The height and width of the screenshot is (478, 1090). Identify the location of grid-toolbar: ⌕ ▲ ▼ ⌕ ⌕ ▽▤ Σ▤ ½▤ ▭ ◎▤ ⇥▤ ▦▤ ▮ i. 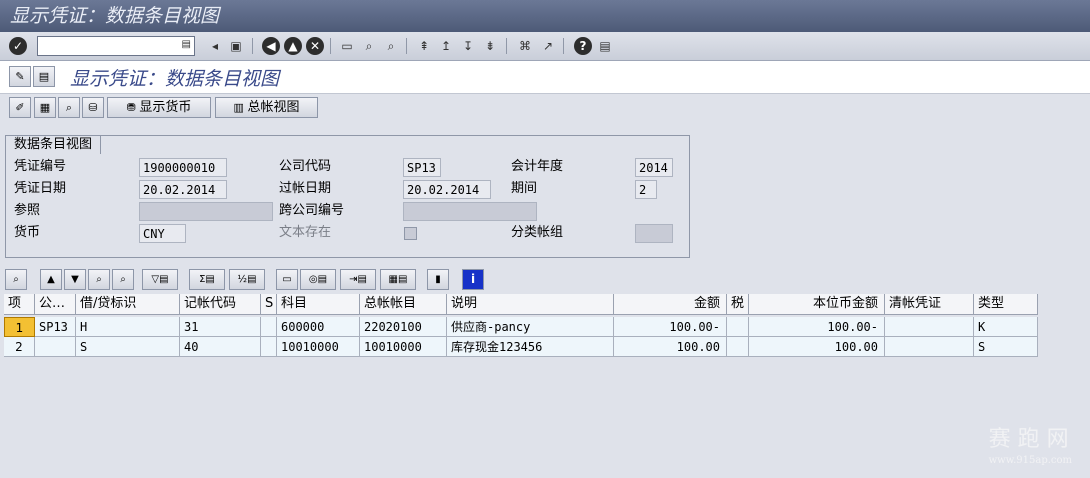
(545, 280).